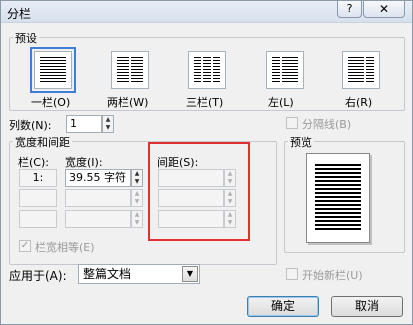 Image resolution: width=413 pixels, height=325 pixels. I want to click on apply-to-label: 应用于(A):, so click(38, 276).